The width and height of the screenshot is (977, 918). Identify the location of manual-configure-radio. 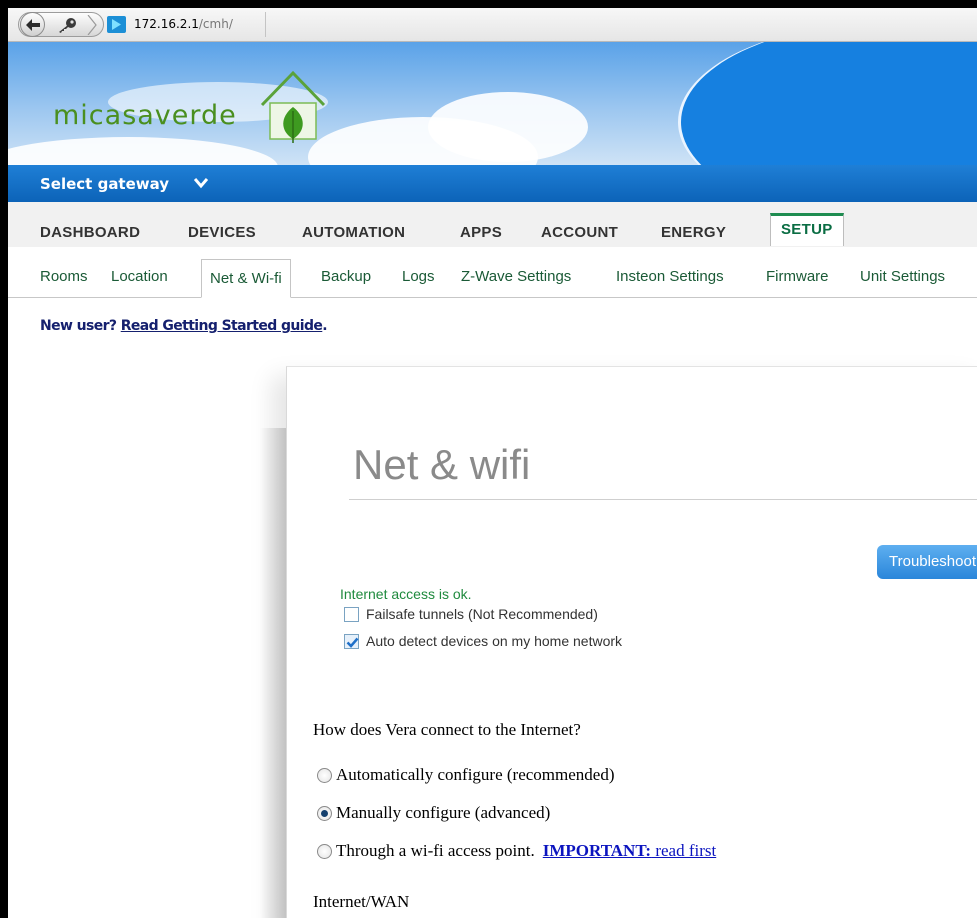
(324, 813).